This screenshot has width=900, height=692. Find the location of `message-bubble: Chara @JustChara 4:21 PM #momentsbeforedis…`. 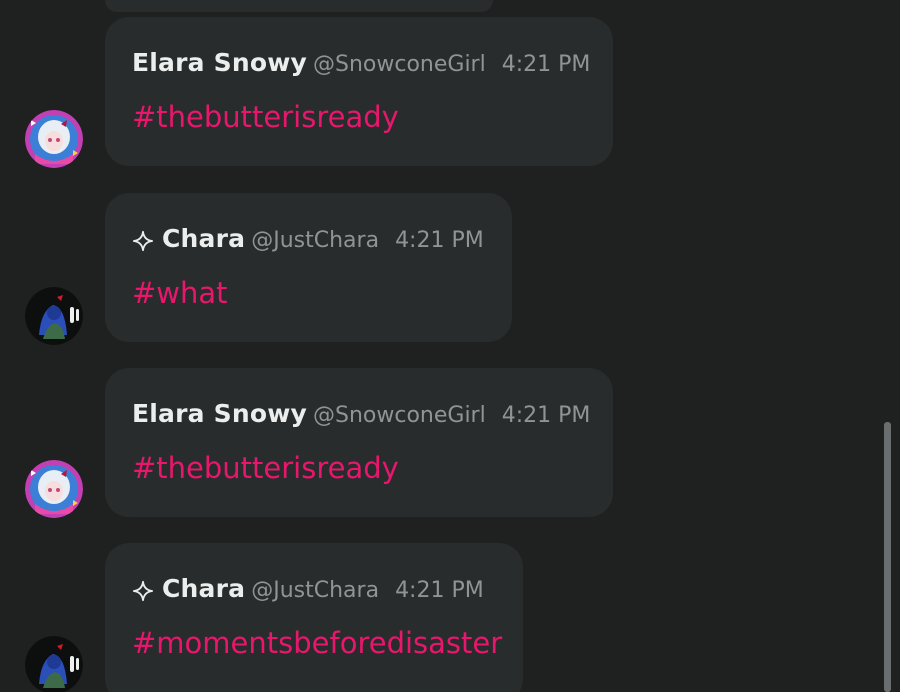

message-bubble: Chara @JustChara 4:21 PM #momentsbeforedis… is located at coordinates (314, 617).